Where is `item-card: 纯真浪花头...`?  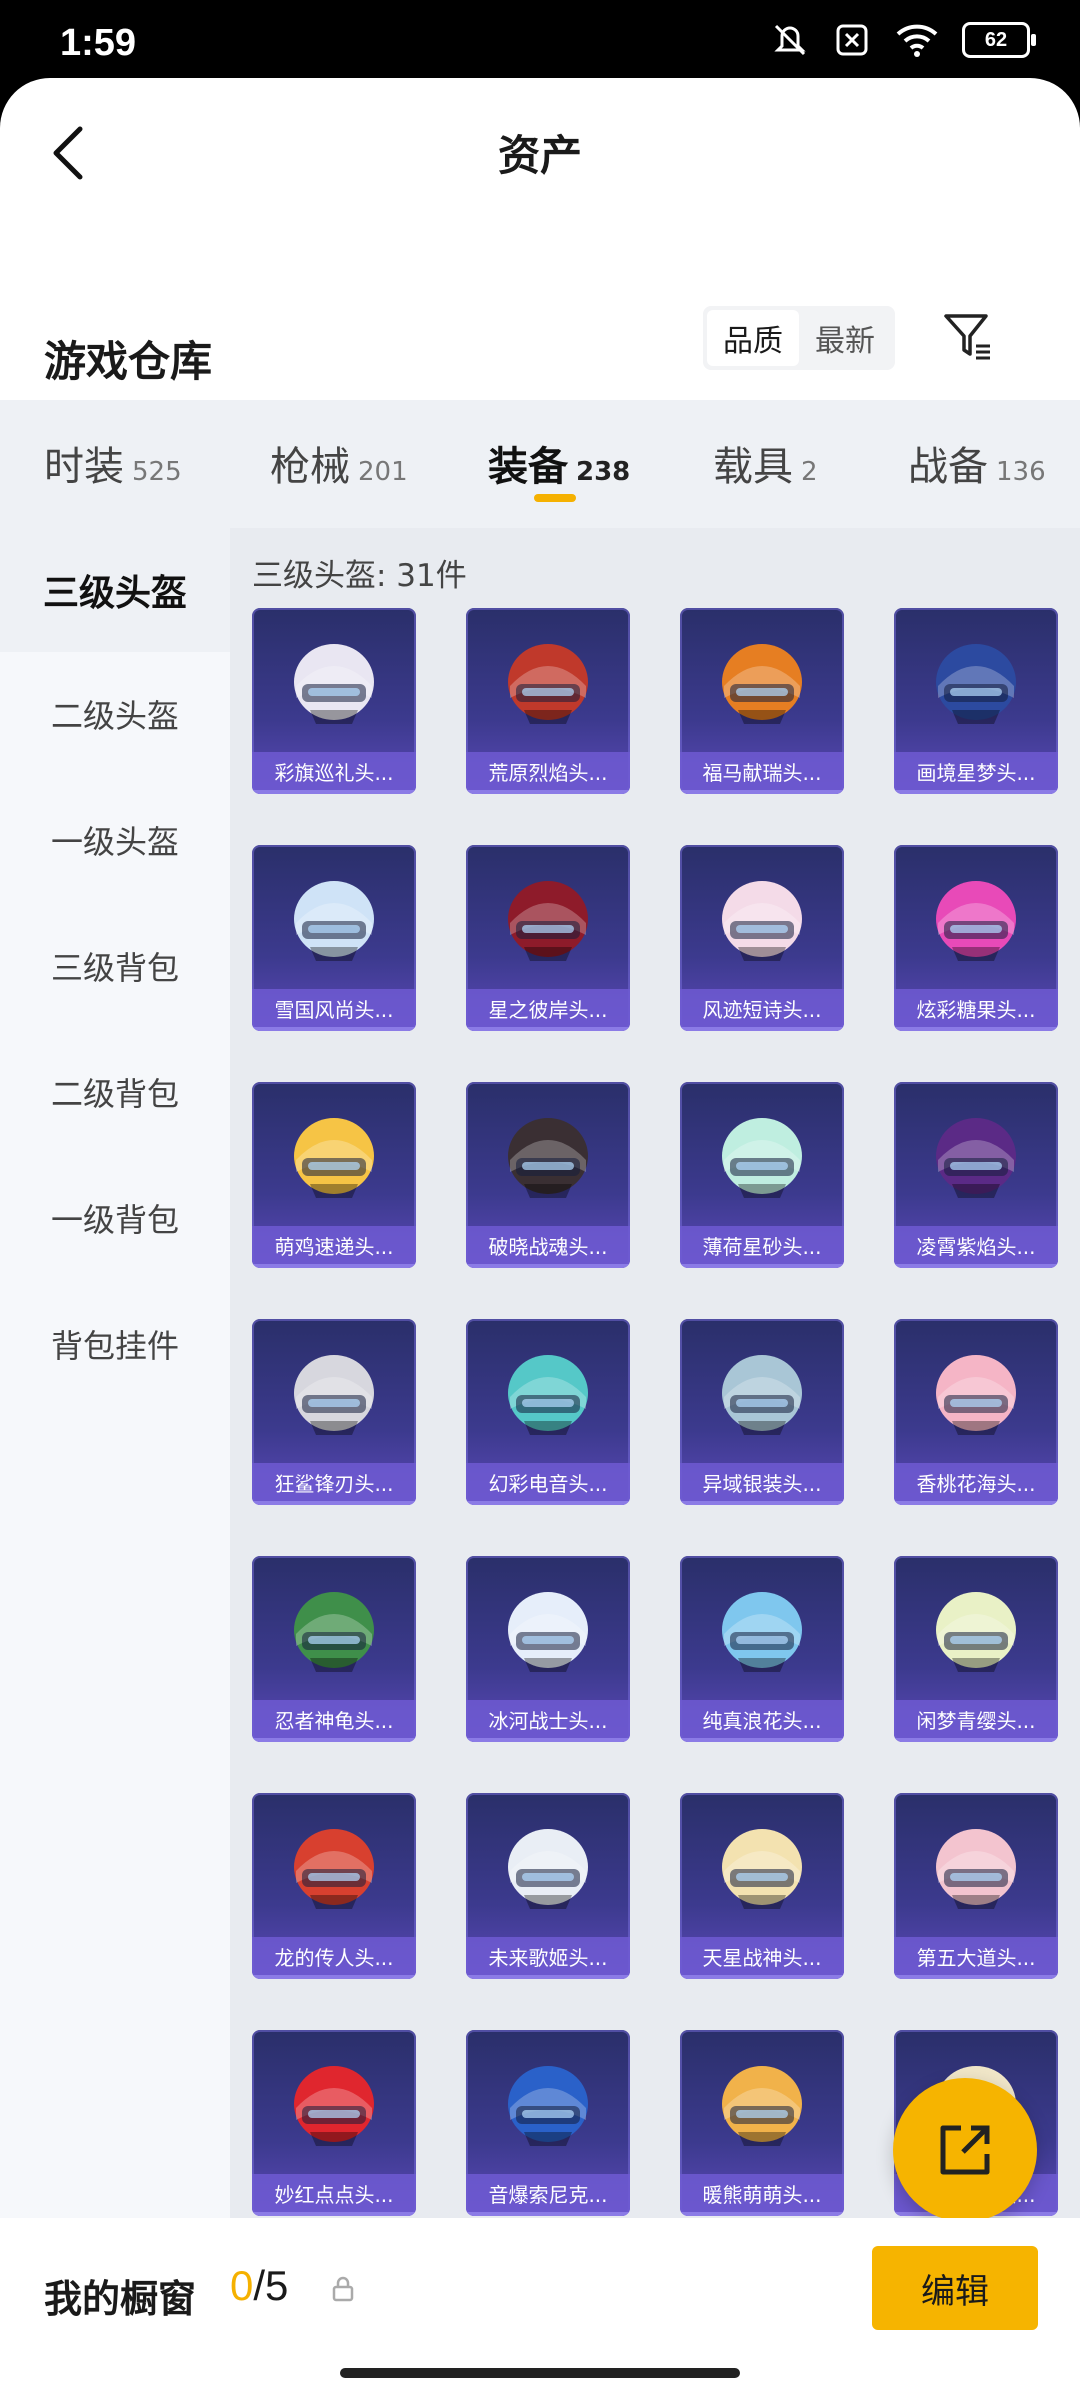 item-card: 纯真浪花头... is located at coordinates (762, 1649).